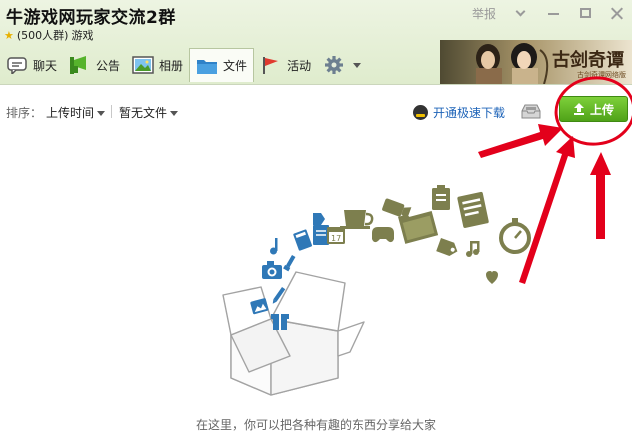  What do you see at coordinates (274, 246) in the screenshot?
I see `music-note-icon` at bounding box center [274, 246].